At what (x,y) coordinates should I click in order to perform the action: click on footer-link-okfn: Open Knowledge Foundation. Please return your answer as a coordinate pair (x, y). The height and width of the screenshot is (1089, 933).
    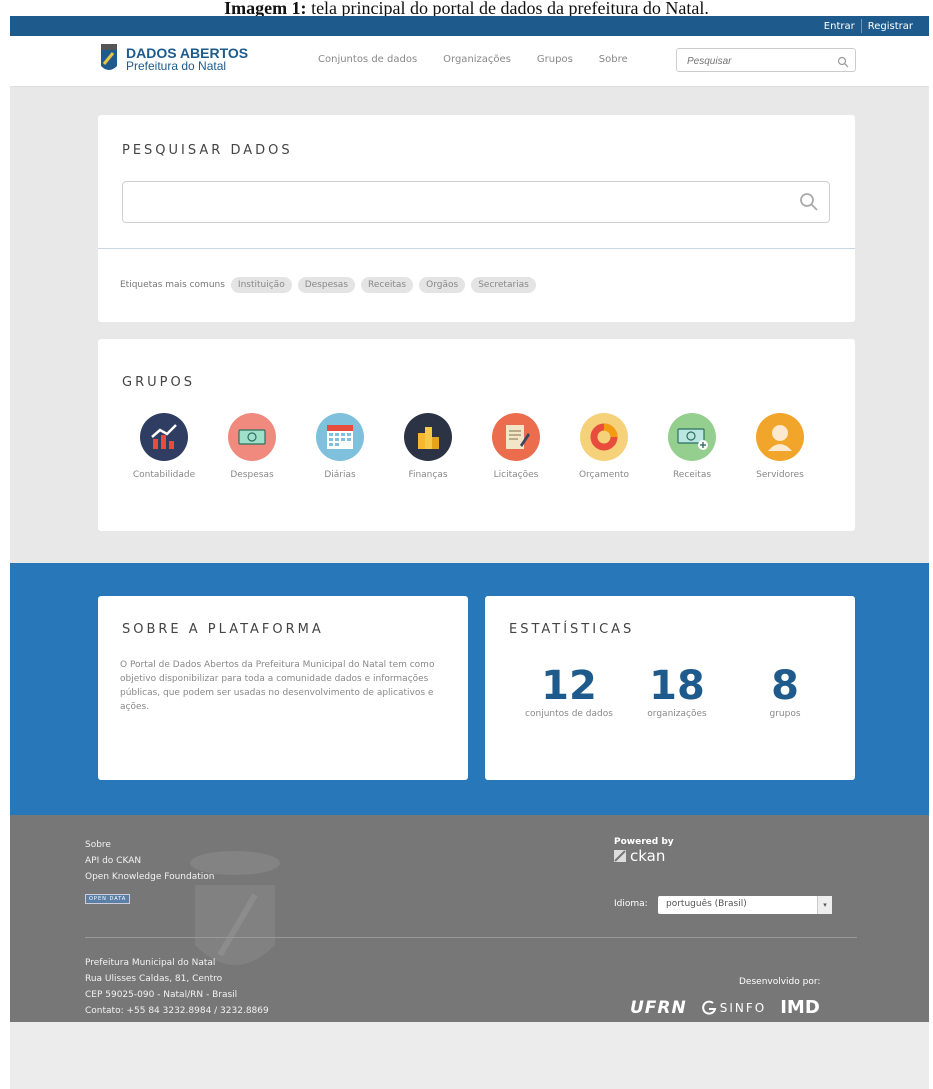
    Looking at the image, I should click on (149, 877).